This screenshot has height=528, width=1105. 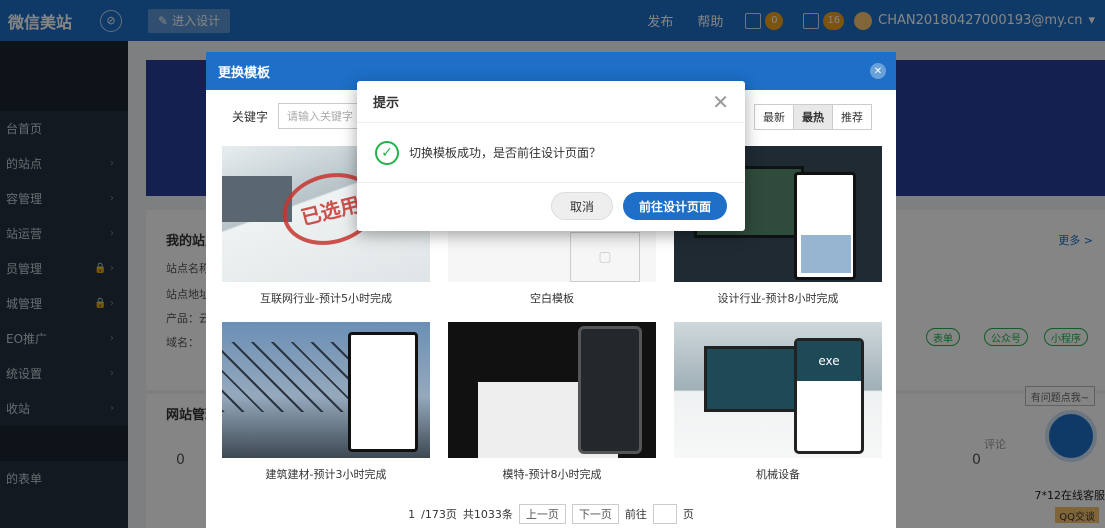 I want to click on template-name: 模特-预计8小时完成, so click(x=552, y=474).